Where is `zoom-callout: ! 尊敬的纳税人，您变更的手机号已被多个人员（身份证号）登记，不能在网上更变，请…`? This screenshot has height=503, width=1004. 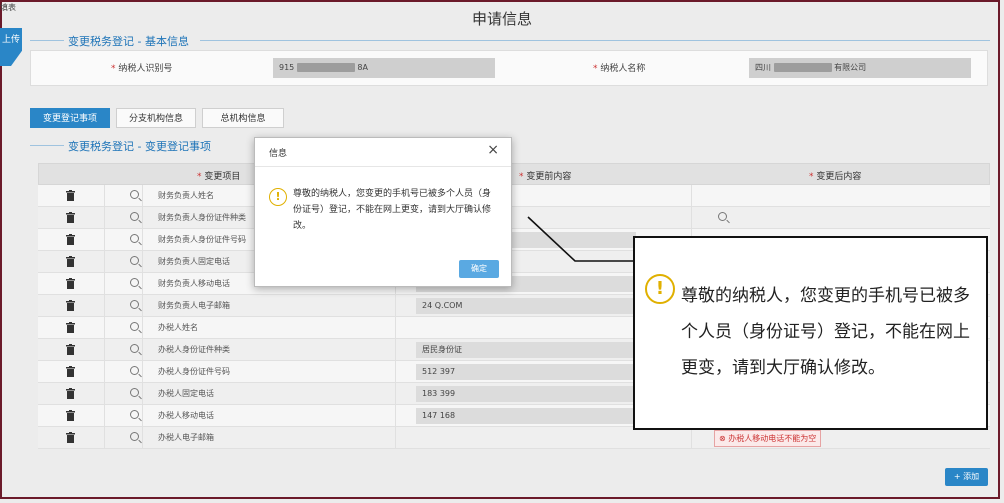 zoom-callout: ! 尊敬的纳税人，您变更的手机号已被多个人员（身份证号）登记，不能在网上更变，请… is located at coordinates (810, 333).